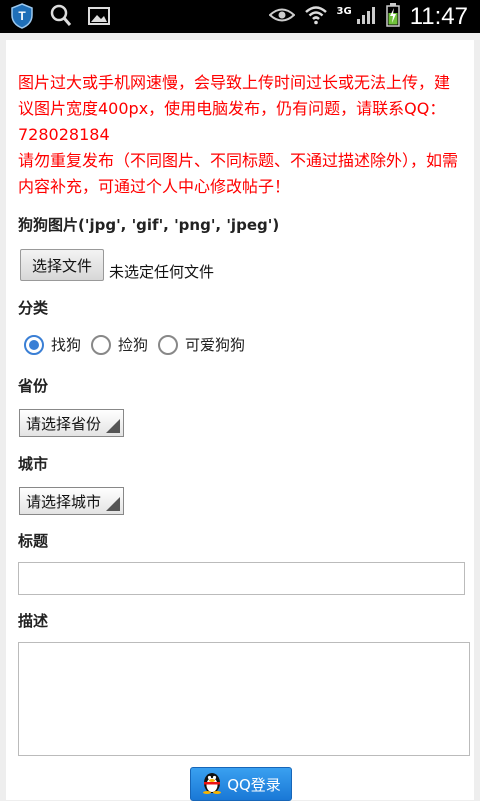 The height and width of the screenshot is (801, 480). Describe the element at coordinates (33, 621) in the screenshot. I see `description-label: 描述` at that location.